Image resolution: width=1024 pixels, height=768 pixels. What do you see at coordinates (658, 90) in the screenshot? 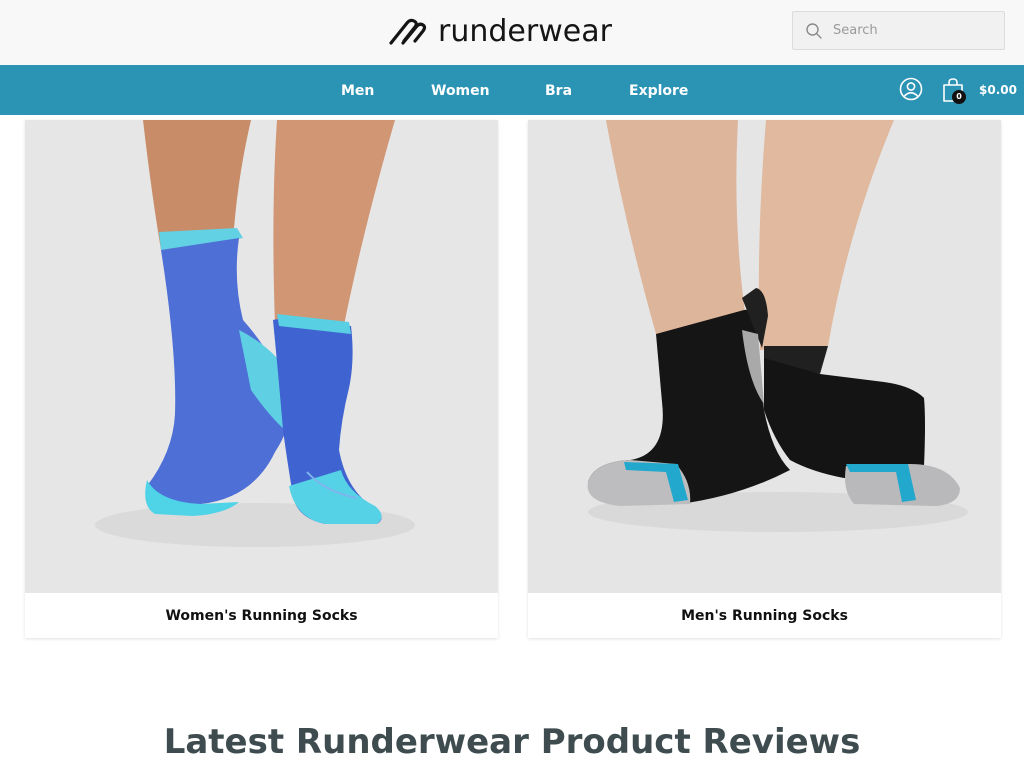
I see `nav-item-explore: Explore` at bounding box center [658, 90].